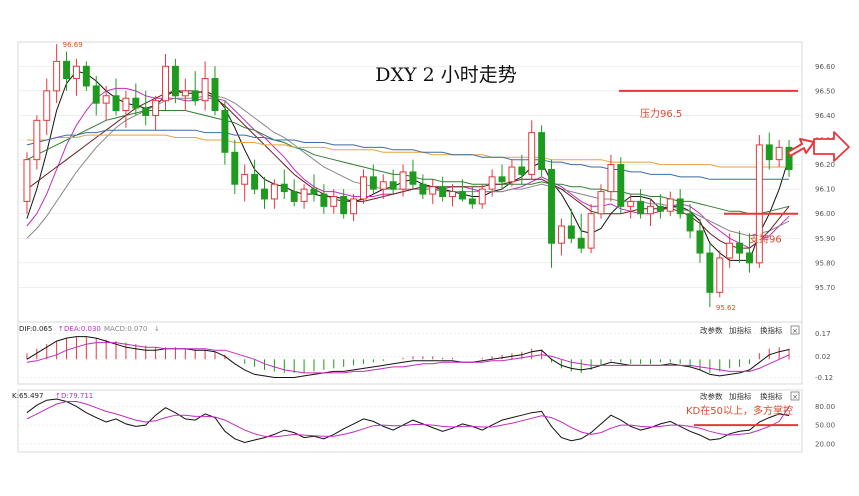 Image resolution: width=859 pixels, height=496 pixels. What do you see at coordinates (825, 214) in the screenshot?
I see `price-tick-label: 96.00` at bounding box center [825, 214].